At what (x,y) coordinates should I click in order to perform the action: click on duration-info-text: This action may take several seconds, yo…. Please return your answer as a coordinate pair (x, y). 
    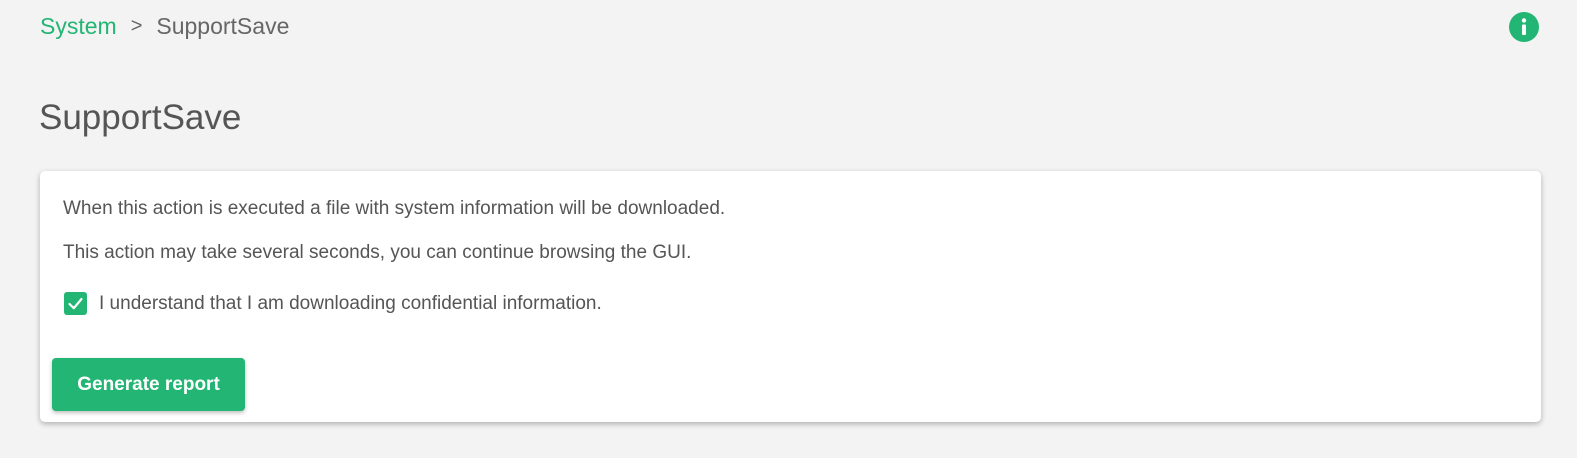
    Looking at the image, I should click on (377, 252).